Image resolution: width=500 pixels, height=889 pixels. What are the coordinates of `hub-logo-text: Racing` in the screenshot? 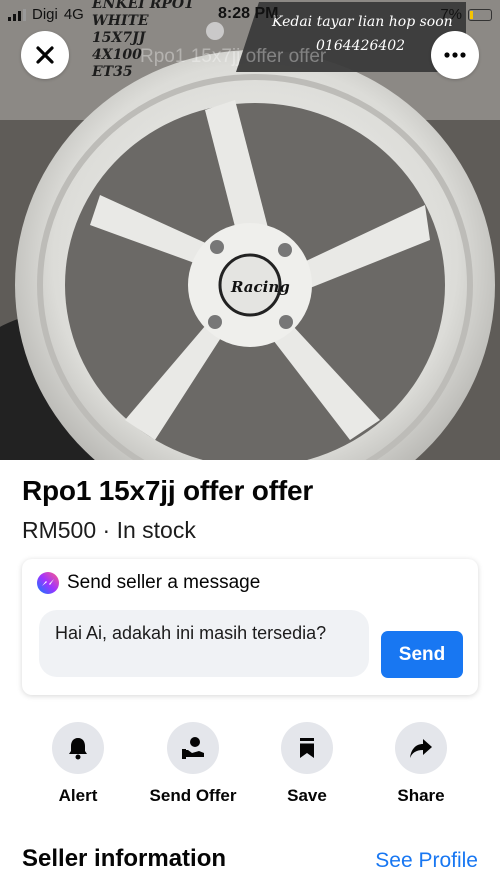 It's located at (260, 287).